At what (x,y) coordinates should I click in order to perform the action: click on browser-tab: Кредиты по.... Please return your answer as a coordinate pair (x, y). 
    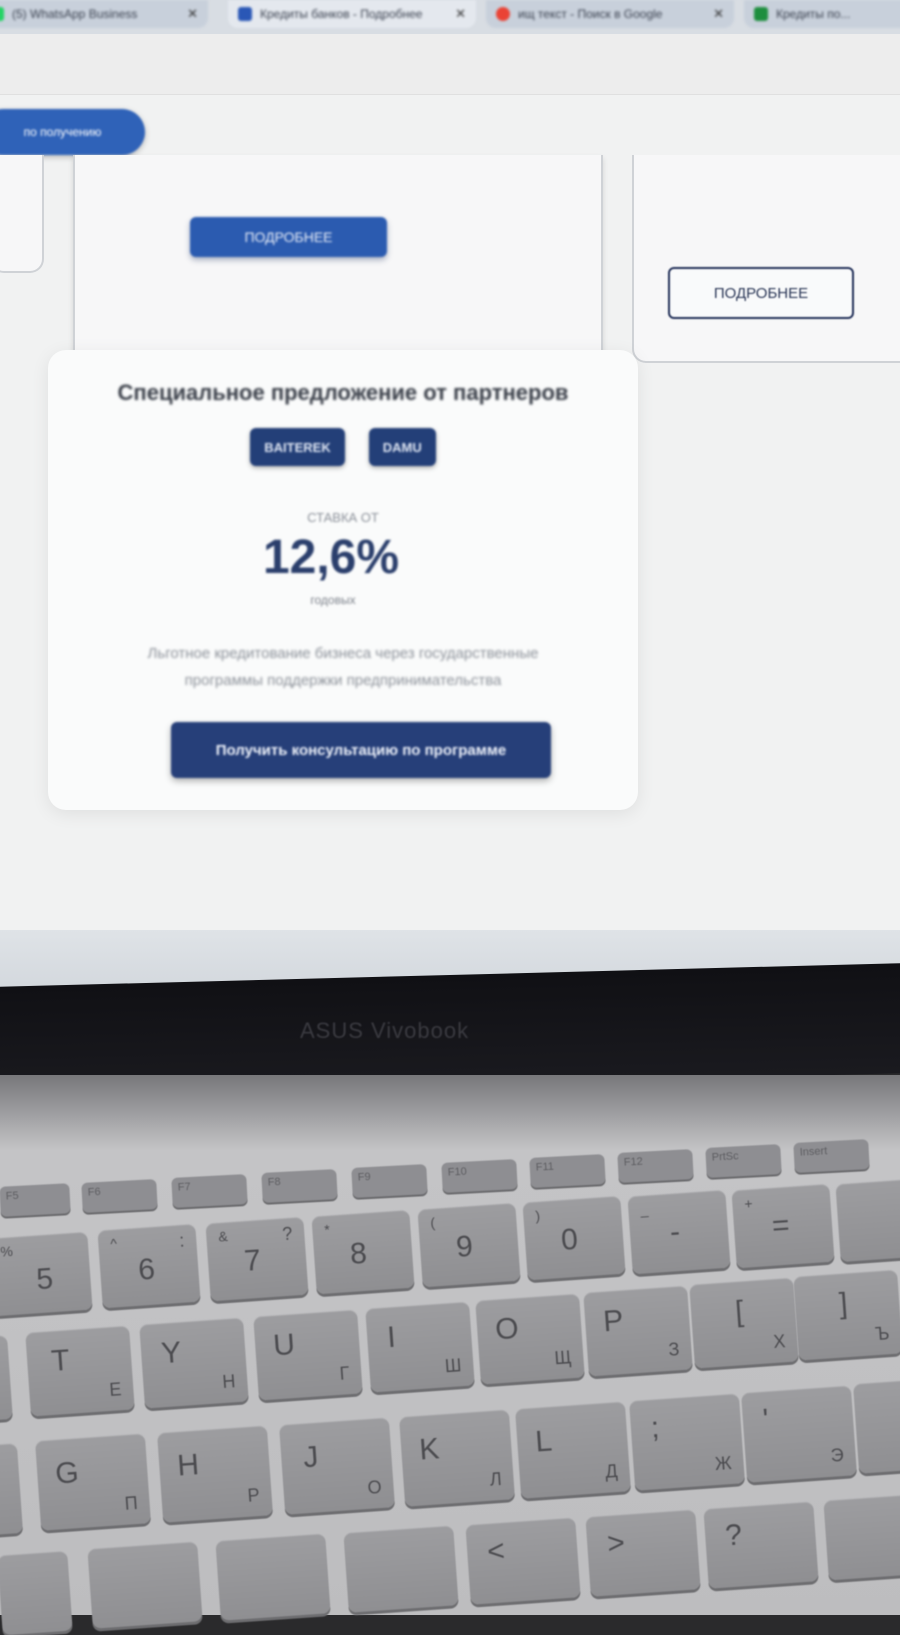
    Looking at the image, I should click on (822, 14).